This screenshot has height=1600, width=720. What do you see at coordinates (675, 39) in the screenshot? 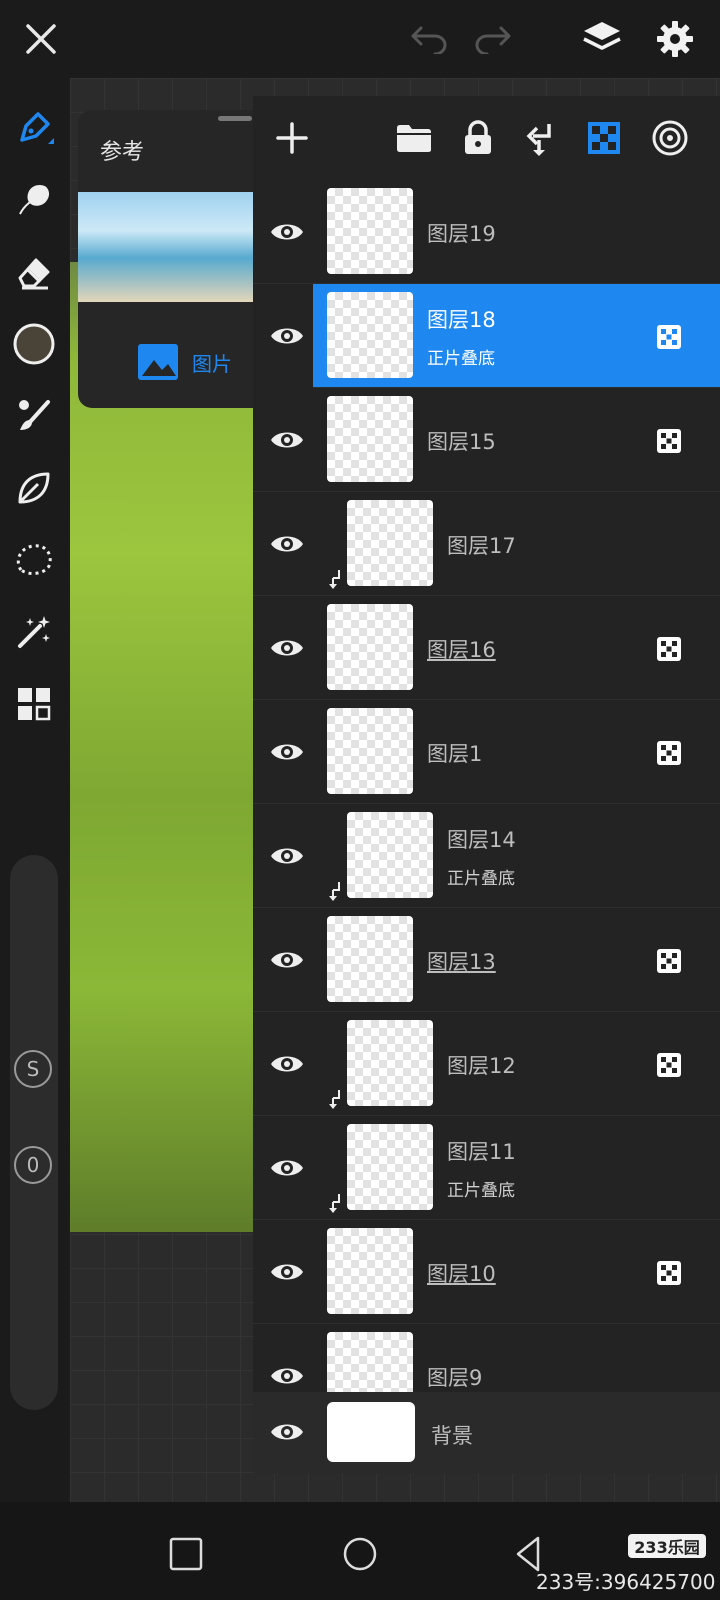
I see `settings-gear-icon` at bounding box center [675, 39].